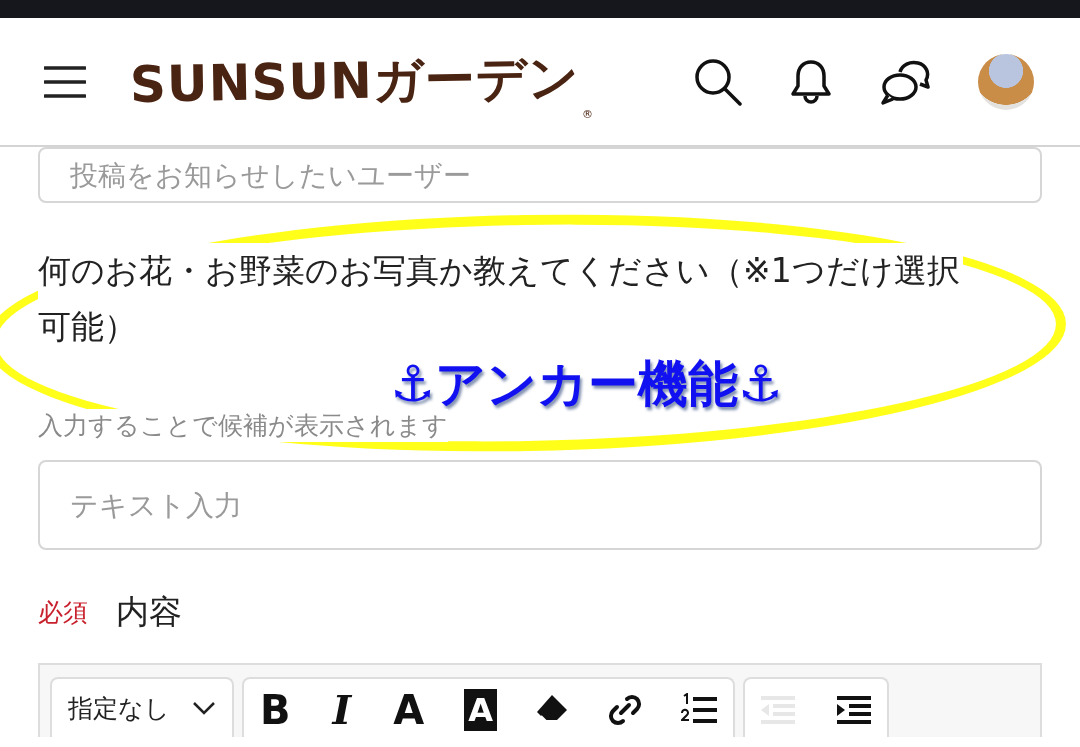 The image size is (1080, 747). I want to click on text-input: テキスト入力, so click(540, 505).